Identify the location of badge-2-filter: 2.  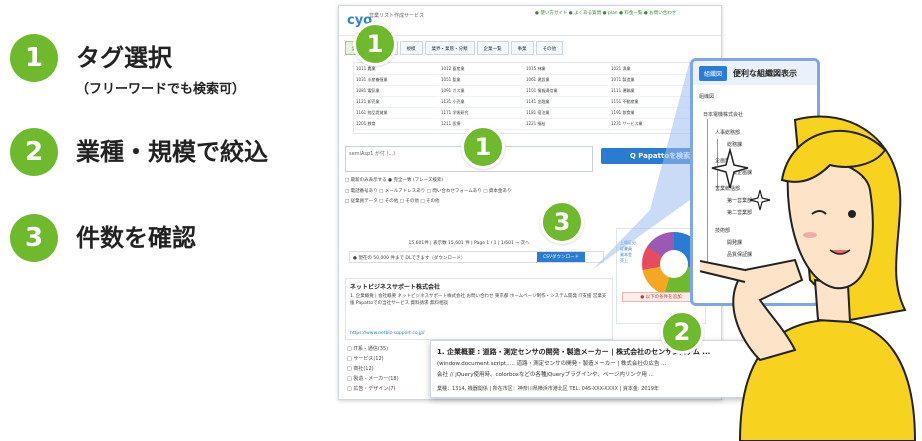
(682, 332).